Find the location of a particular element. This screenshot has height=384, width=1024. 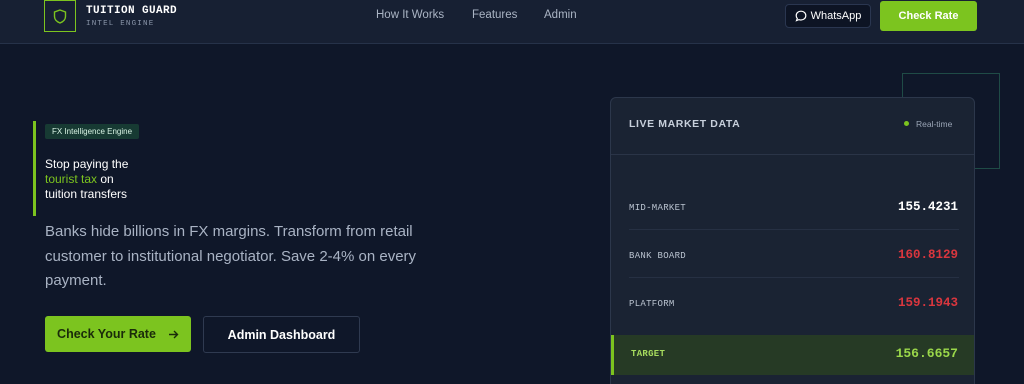

card-title: LIVE MARKET DATA is located at coordinates (685, 124).